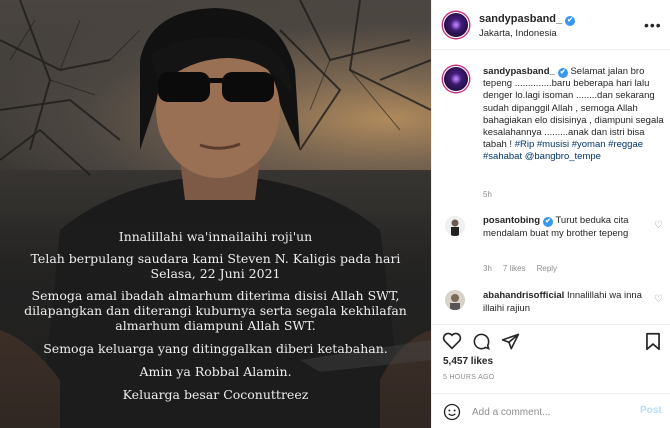 The image size is (670, 428). What do you see at coordinates (511, 220) in the screenshot?
I see `comment-username: posantobing` at bounding box center [511, 220].